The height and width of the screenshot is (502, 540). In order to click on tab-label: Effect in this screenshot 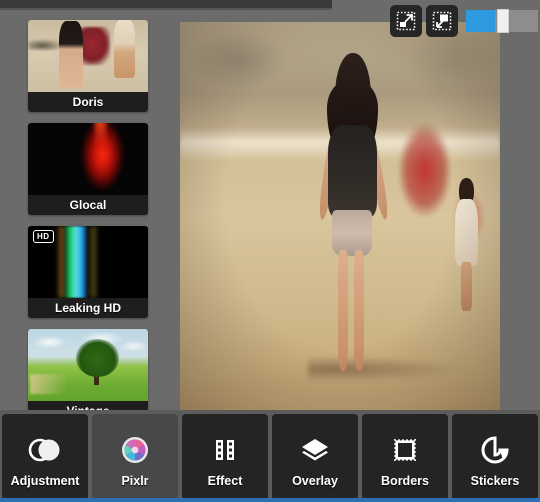, I will do `click(225, 481)`.